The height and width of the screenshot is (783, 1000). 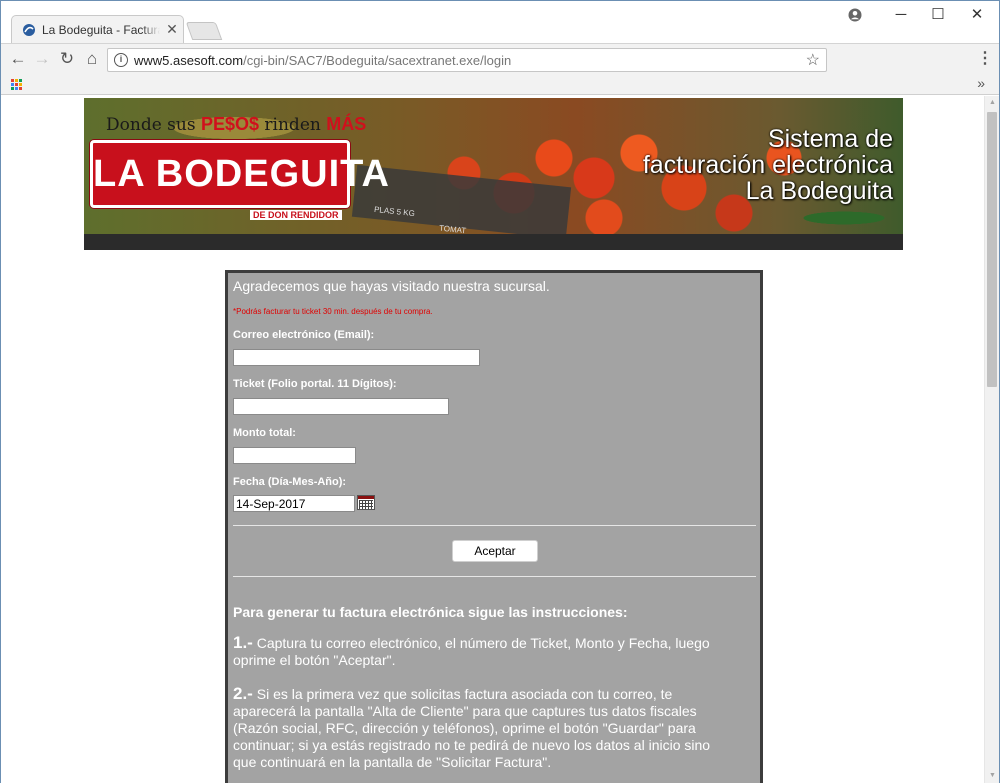 What do you see at coordinates (985, 59) in the screenshot?
I see `menu-kebab-icon: ⋮` at bounding box center [985, 59].